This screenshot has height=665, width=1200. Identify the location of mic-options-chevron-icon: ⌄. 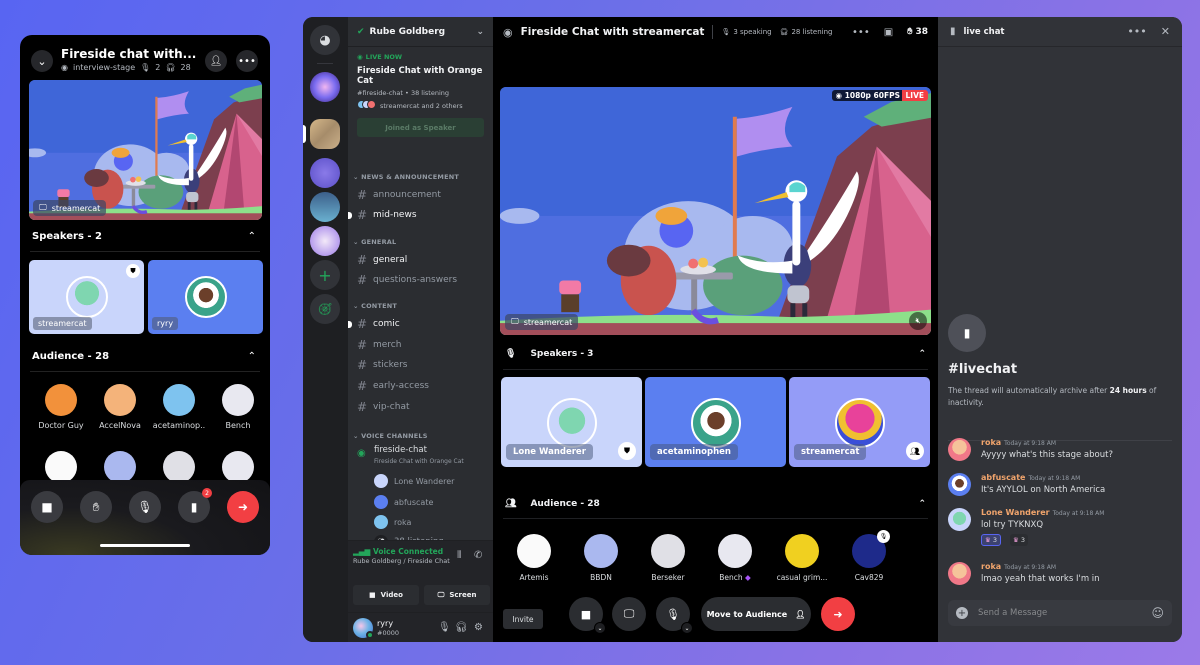
(687, 628).